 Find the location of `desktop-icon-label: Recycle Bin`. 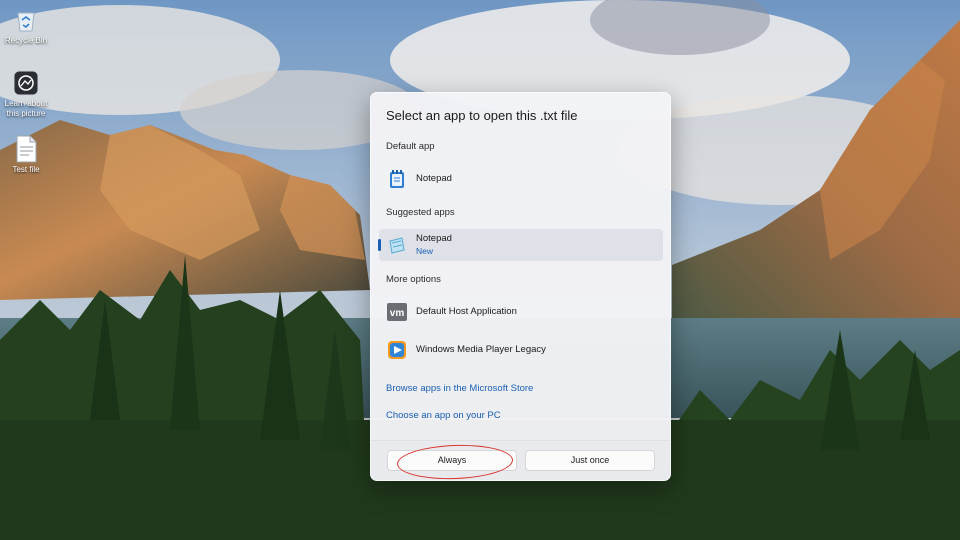

desktop-icon-label: Recycle Bin is located at coordinates (26, 40).